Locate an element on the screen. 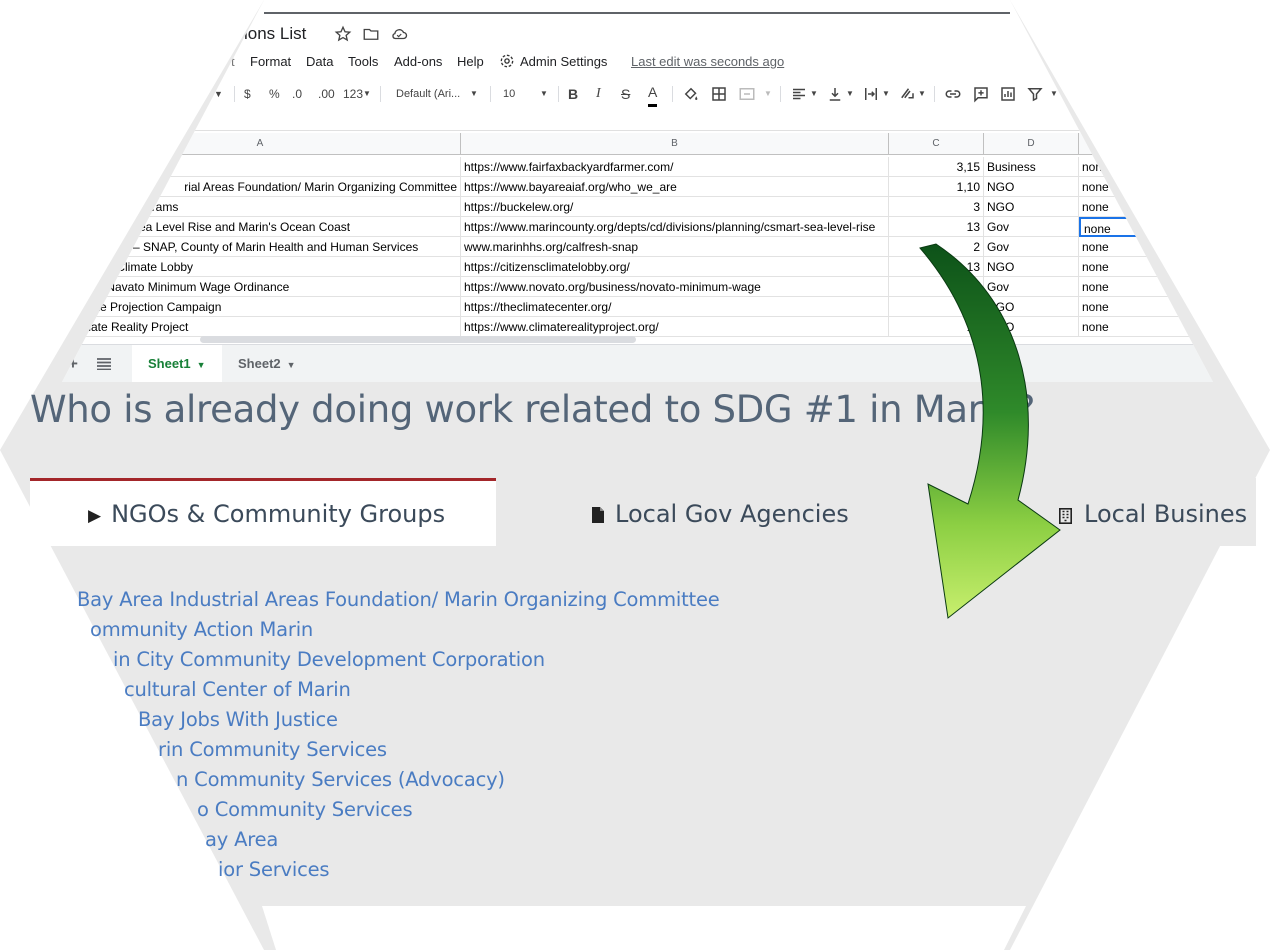 The width and height of the screenshot is (1270, 950). tab-sheet1: Sheet1 ▼ is located at coordinates (177, 363).